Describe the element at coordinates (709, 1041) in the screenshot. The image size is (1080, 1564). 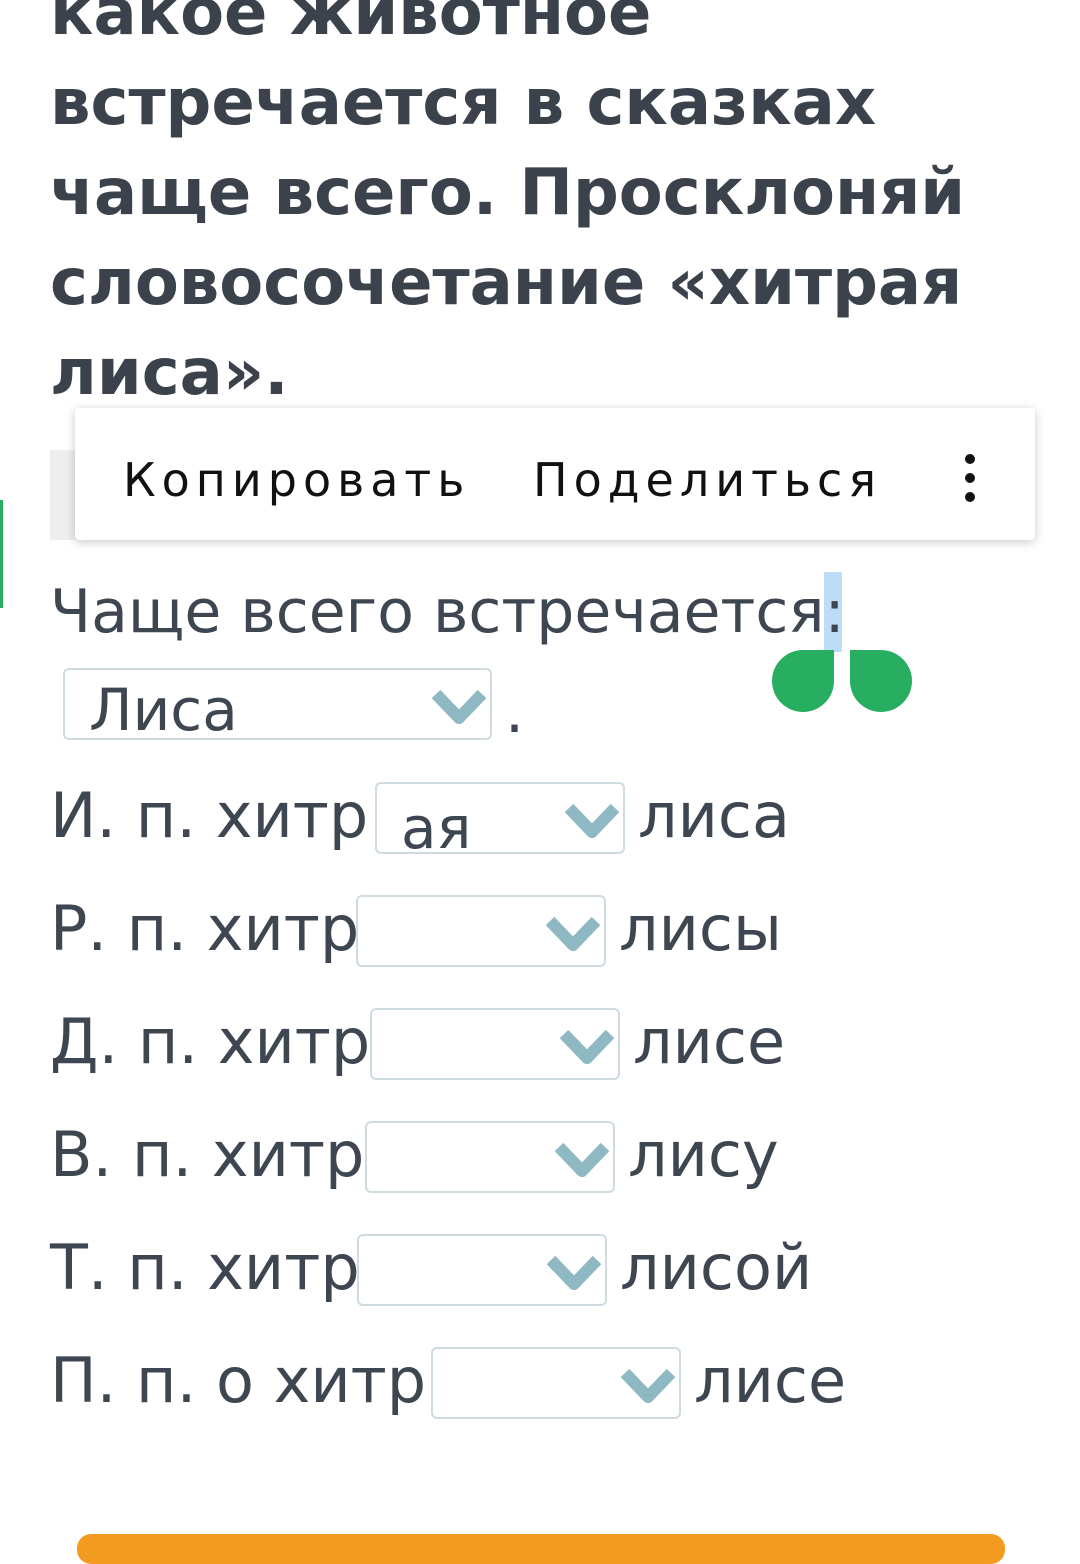
I see `noun-dative: лисе` at that location.